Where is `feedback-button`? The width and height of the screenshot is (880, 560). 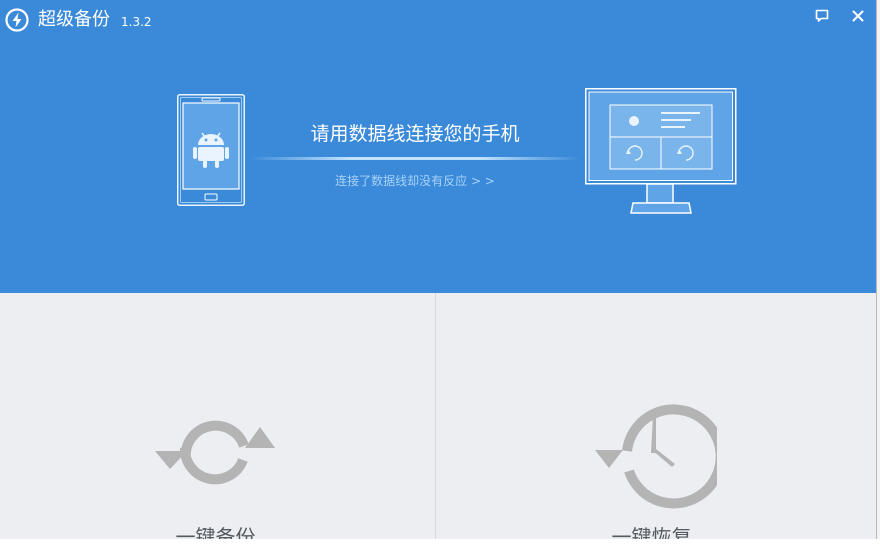
feedback-button is located at coordinates (822, 16).